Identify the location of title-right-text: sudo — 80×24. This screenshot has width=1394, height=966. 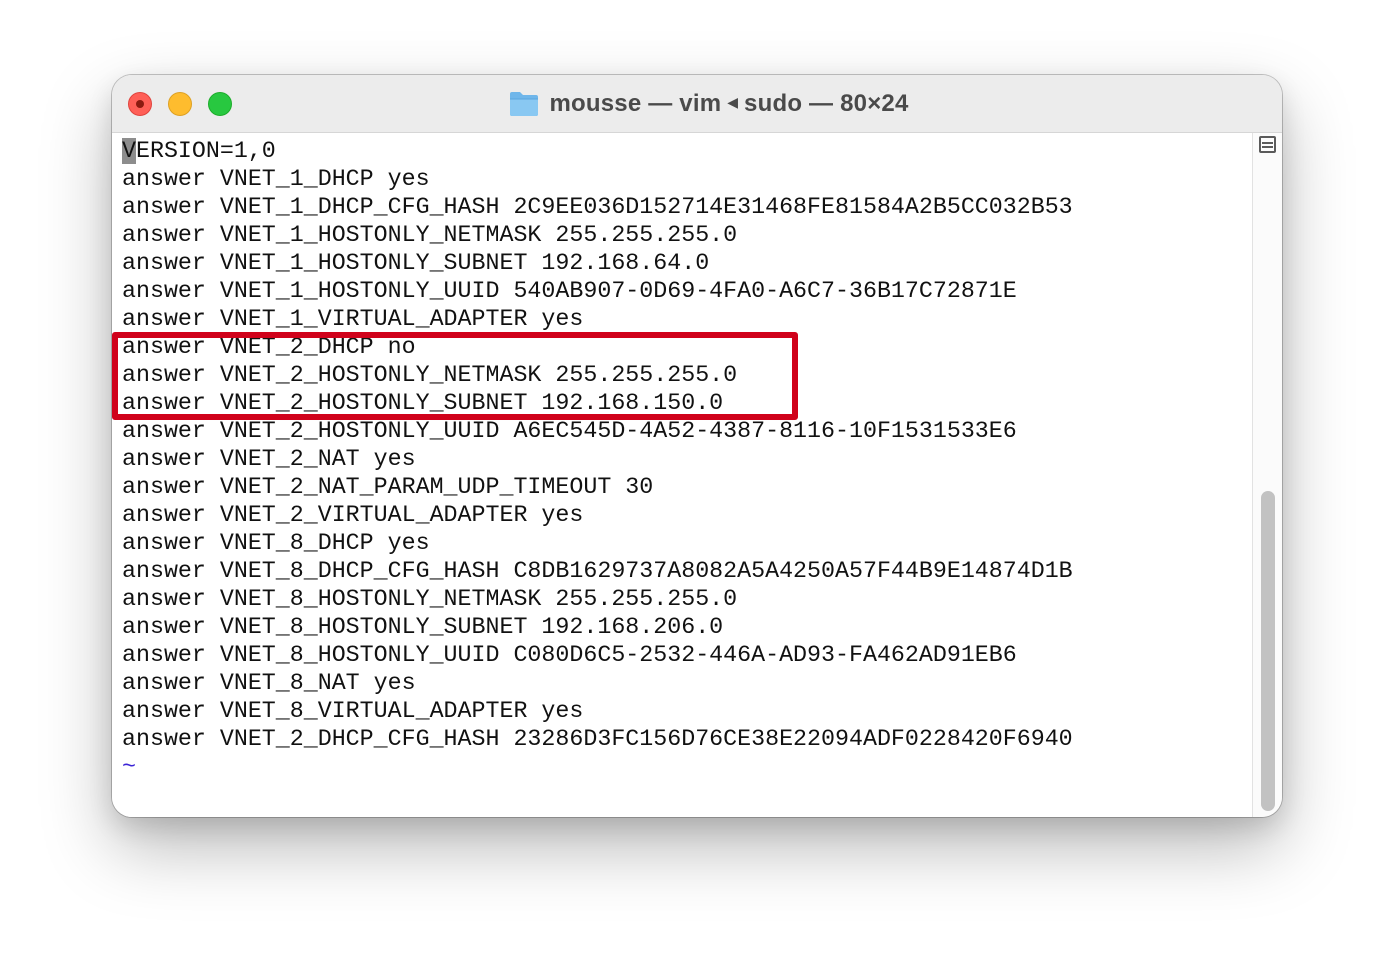
(826, 103).